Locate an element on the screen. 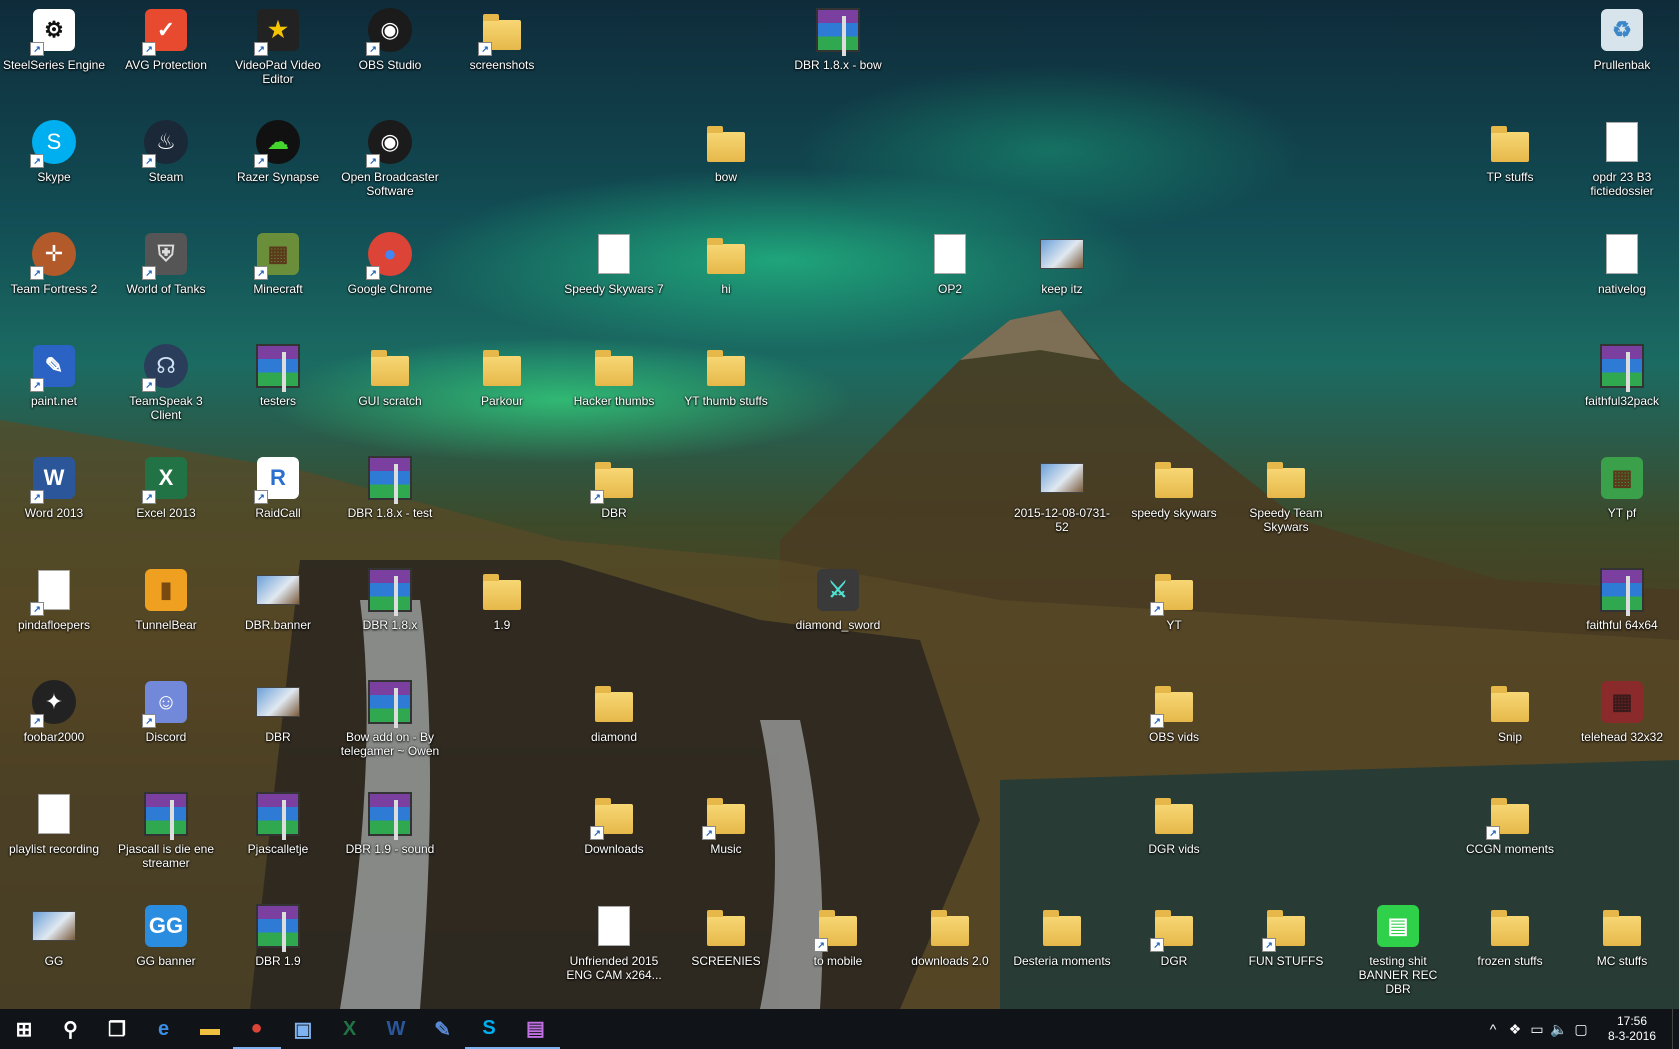 The height and width of the screenshot is (1049, 1679). control-panel-button: ▣ is located at coordinates (303, 1029).